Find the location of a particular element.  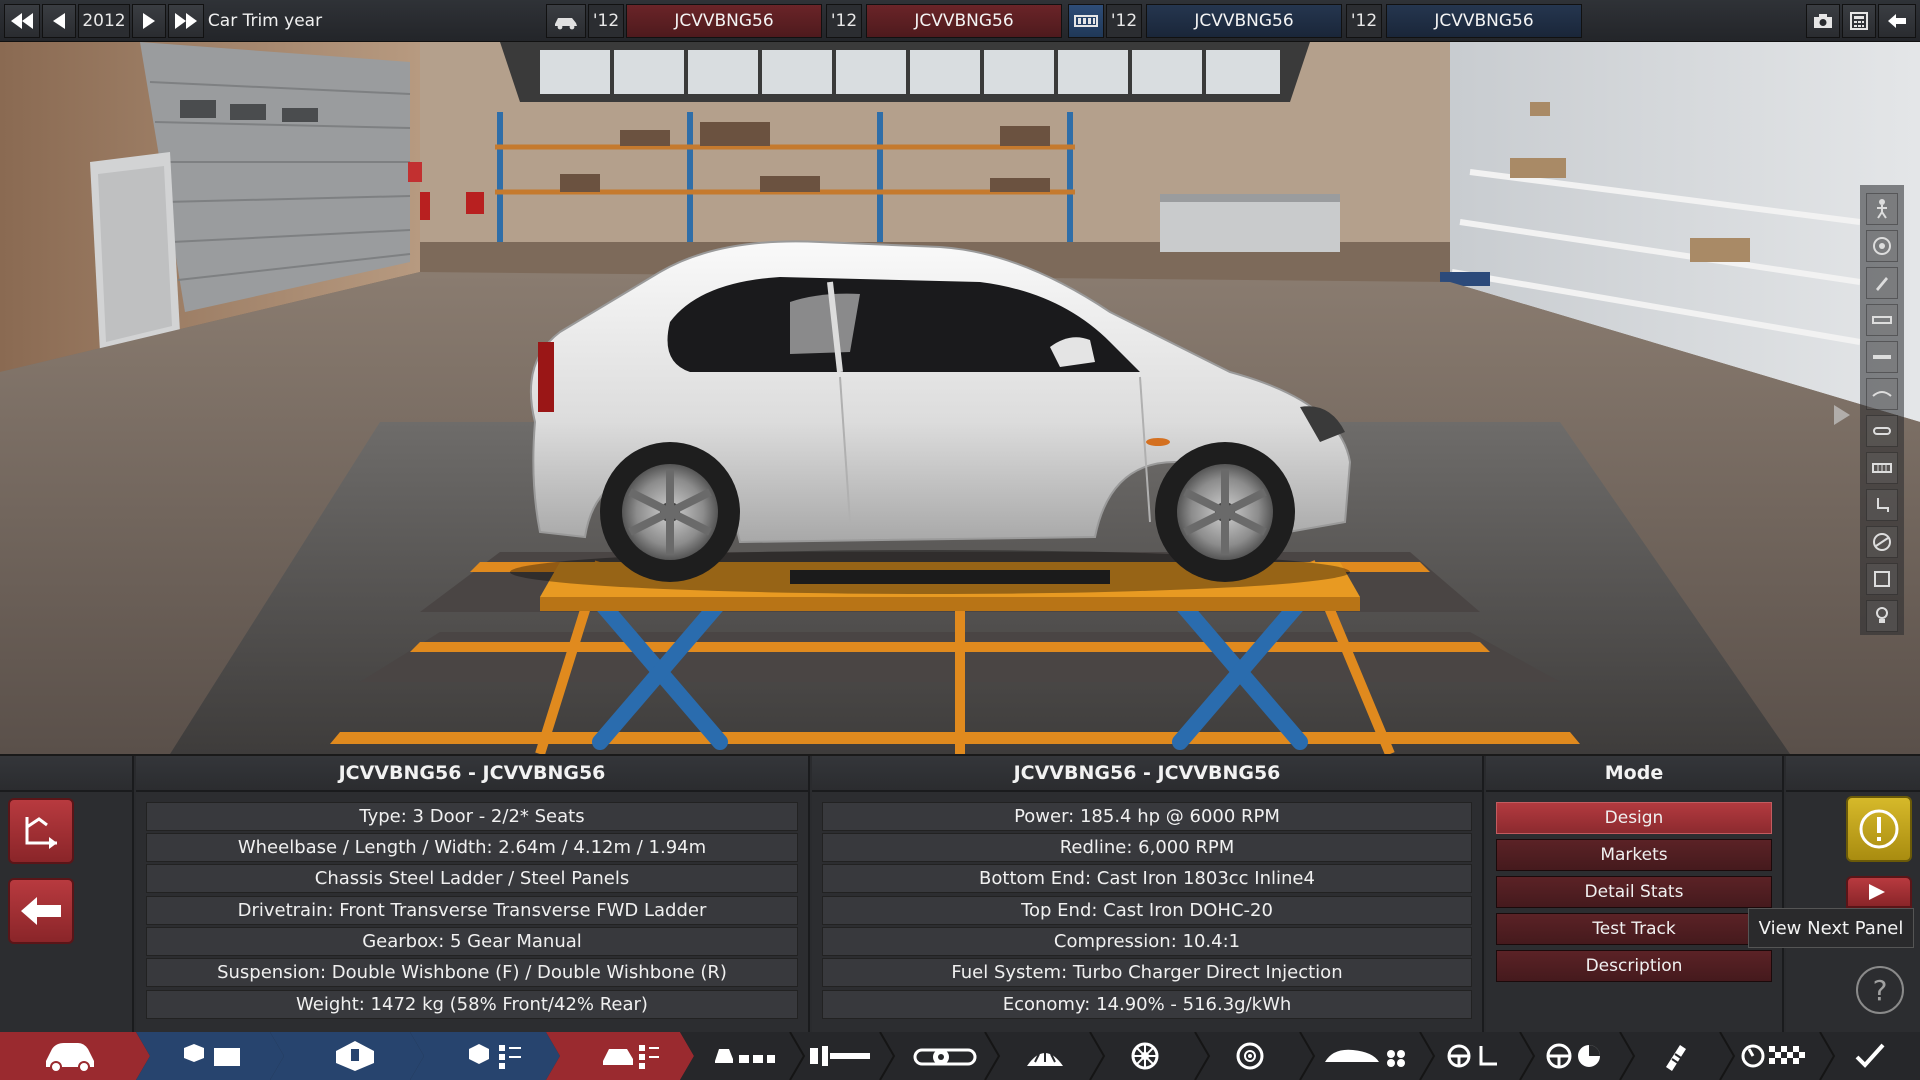

nav-safety-icon is located at coordinates (1575, 1056).